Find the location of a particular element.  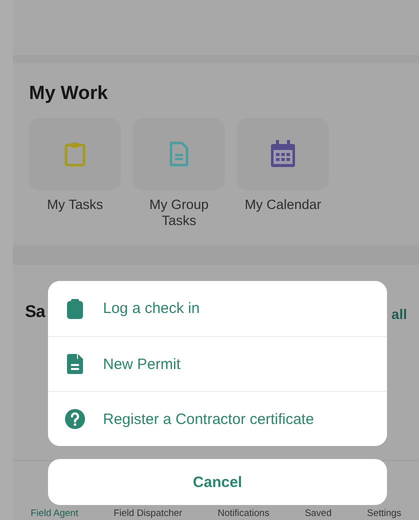

tab-item: Saved is located at coordinates (318, 513).